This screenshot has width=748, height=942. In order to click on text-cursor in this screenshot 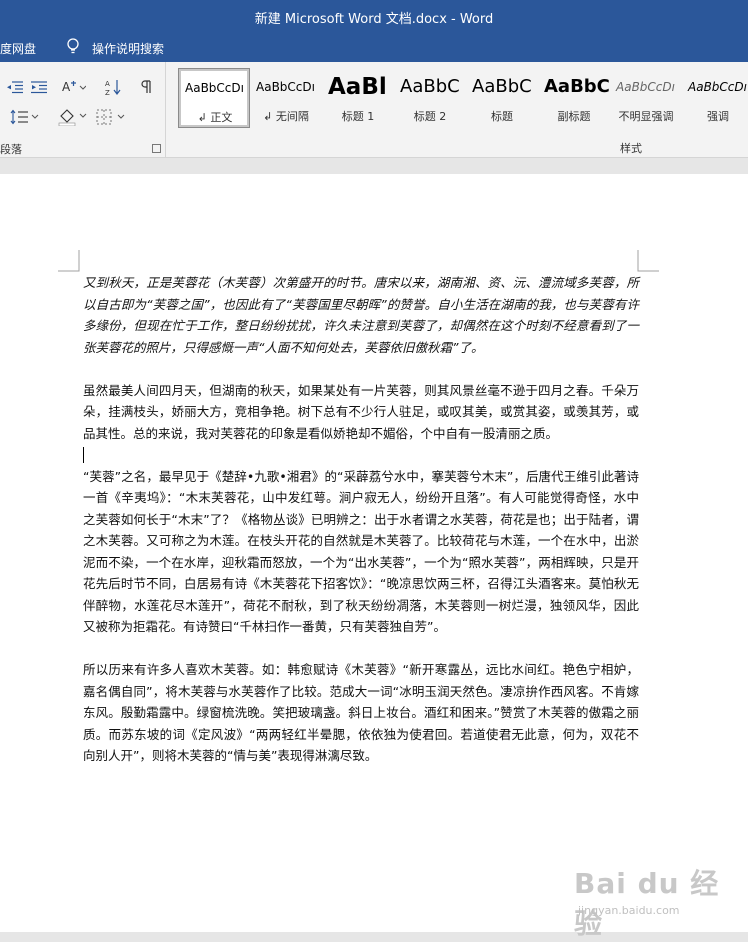, I will do `click(83, 455)`.